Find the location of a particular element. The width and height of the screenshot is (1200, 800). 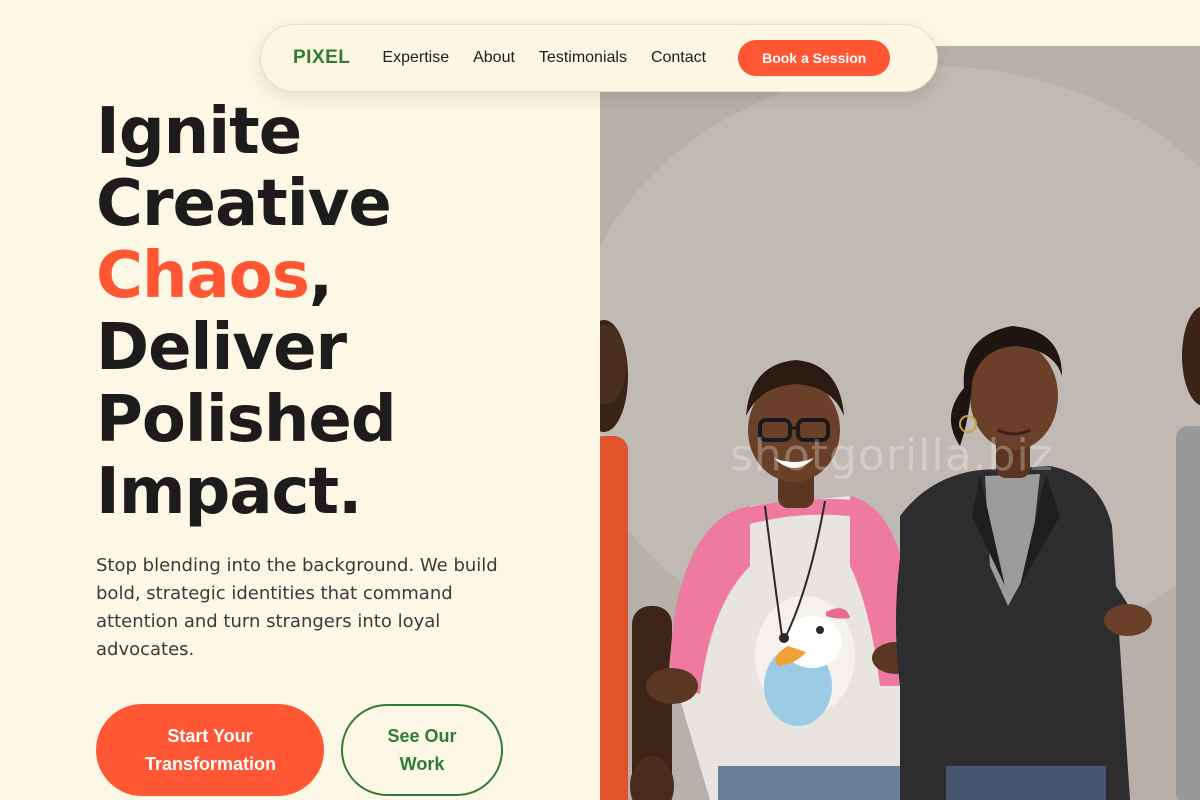

headline-line-5: Polished is located at coordinates (246, 420).